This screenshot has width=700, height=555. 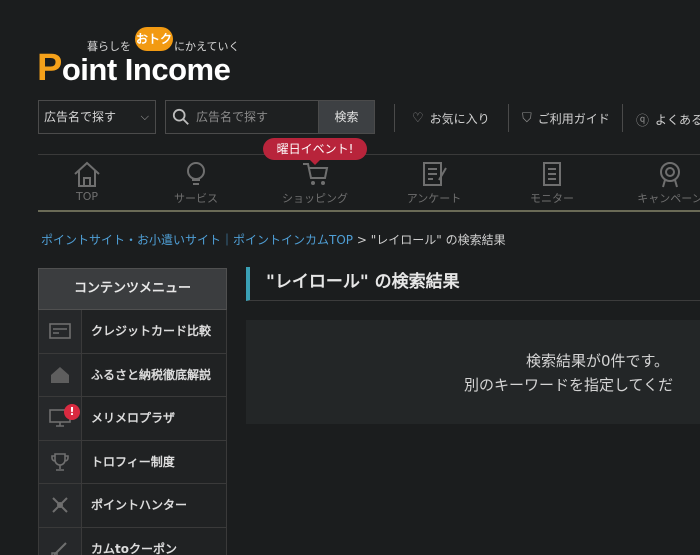 I want to click on survey-icon, so click(x=435, y=174).